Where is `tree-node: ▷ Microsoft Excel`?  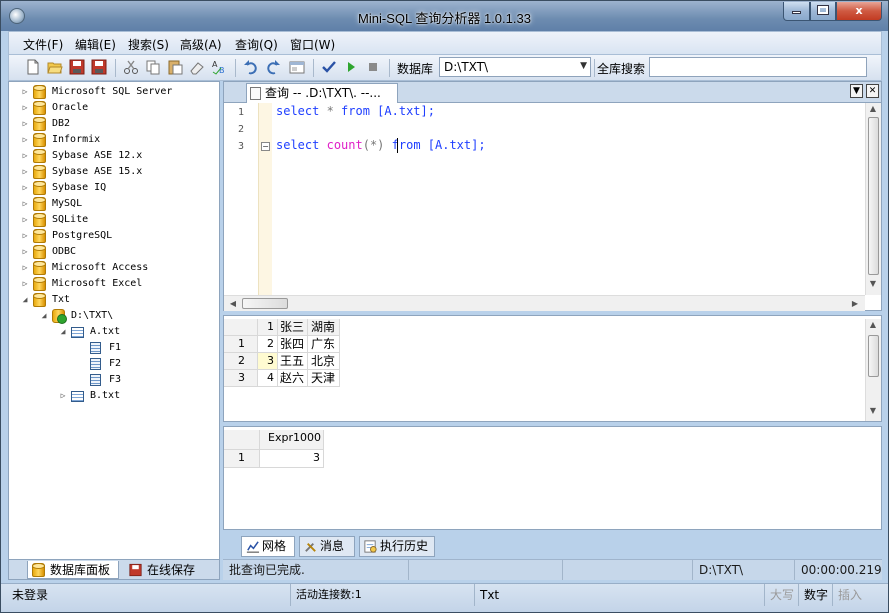
tree-node: ▷ Microsoft Excel is located at coordinates (114, 284).